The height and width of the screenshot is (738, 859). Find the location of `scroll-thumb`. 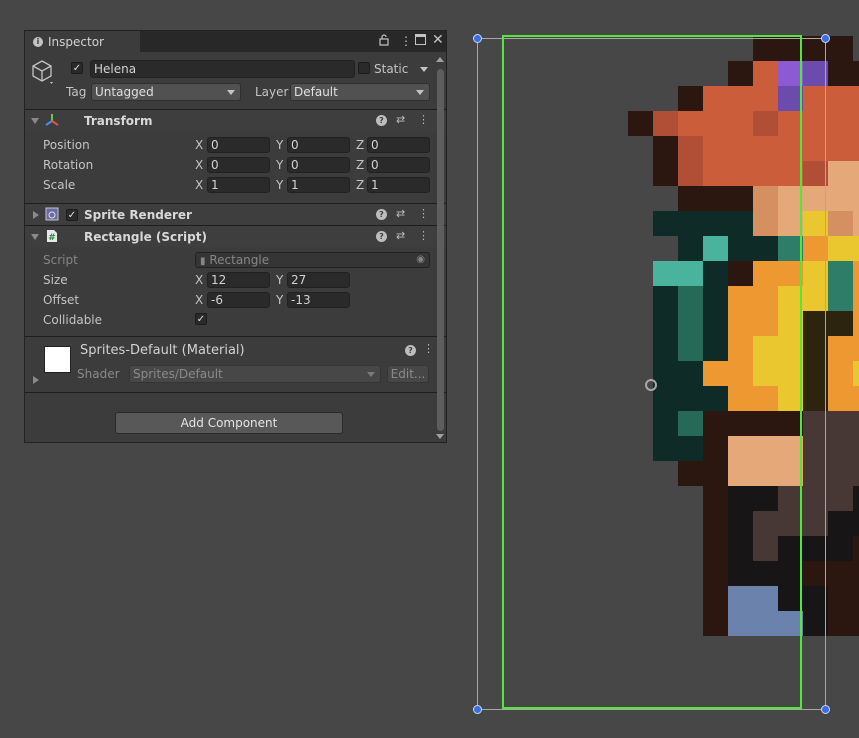

scroll-thumb is located at coordinates (440, 250).